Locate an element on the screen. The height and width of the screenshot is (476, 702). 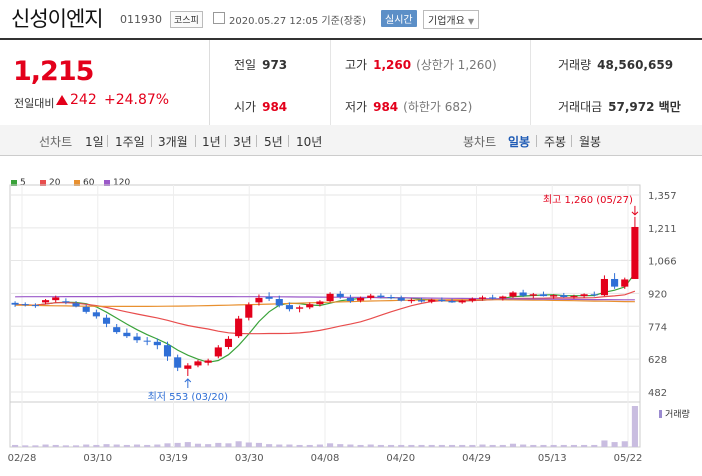
low-arrow-icon is located at coordinates (188, 383).